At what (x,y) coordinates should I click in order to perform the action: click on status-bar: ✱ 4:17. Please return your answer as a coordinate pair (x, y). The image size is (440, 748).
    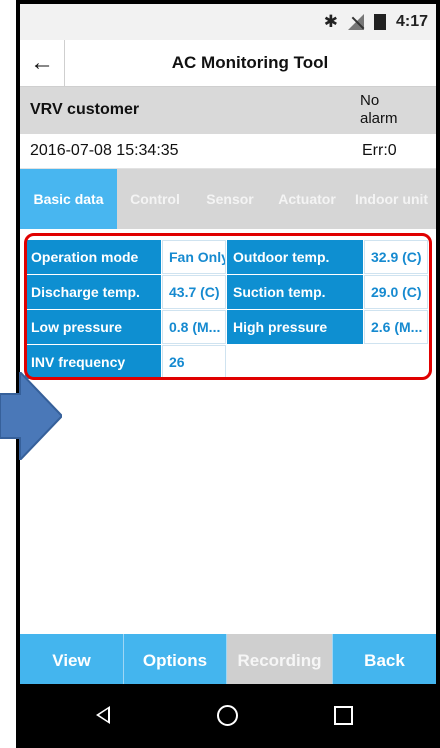
    Looking at the image, I should click on (228, 22).